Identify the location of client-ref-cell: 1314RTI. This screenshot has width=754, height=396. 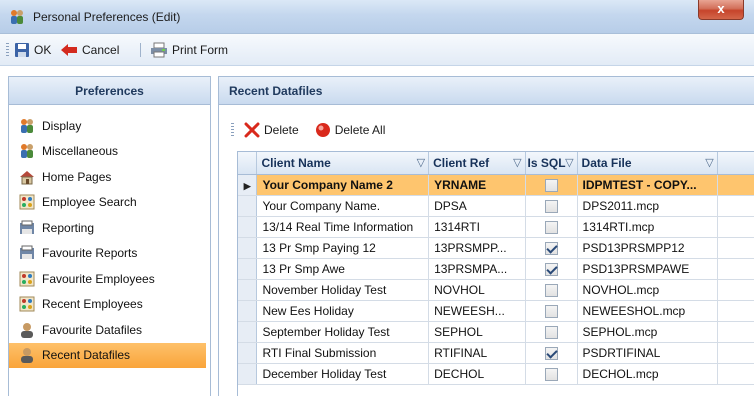
(477, 227).